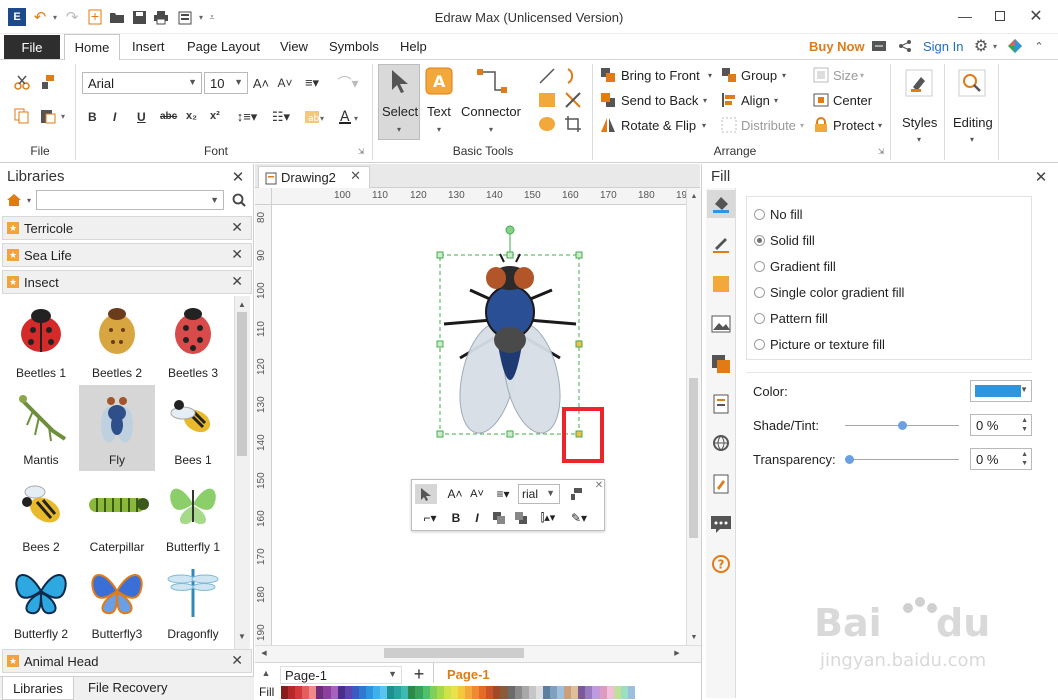 Image resolution: width=1058 pixels, height=700 pixels. I want to click on color-palette, so click(458, 692).